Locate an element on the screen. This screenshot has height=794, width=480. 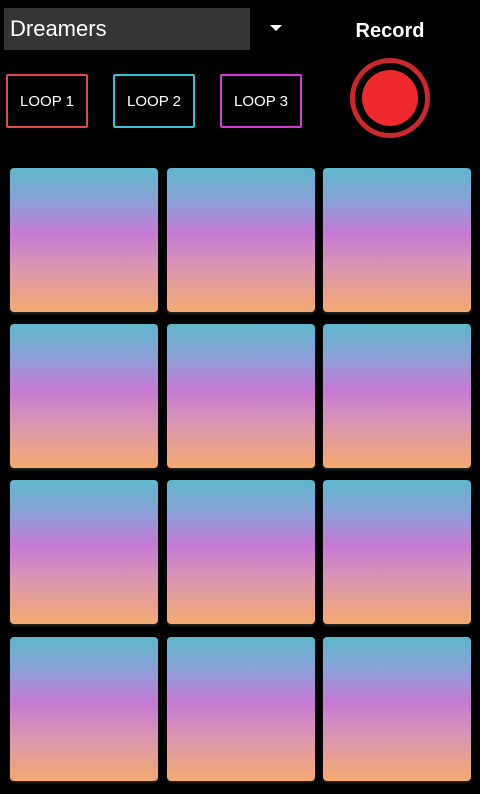
record-icon is located at coordinates (390, 98).